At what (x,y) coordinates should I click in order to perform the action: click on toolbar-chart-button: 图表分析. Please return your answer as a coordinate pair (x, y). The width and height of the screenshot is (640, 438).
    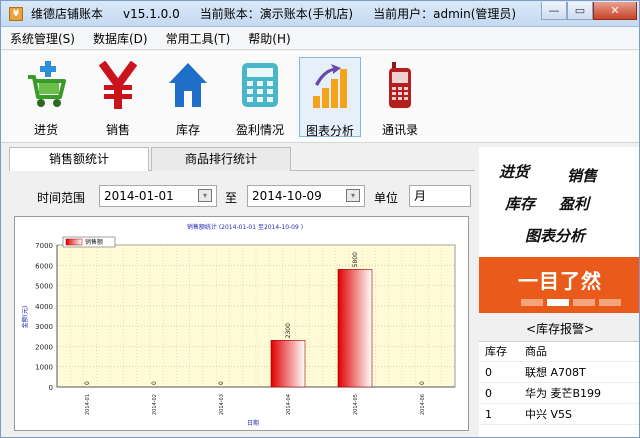
    Looking at the image, I should click on (330, 97).